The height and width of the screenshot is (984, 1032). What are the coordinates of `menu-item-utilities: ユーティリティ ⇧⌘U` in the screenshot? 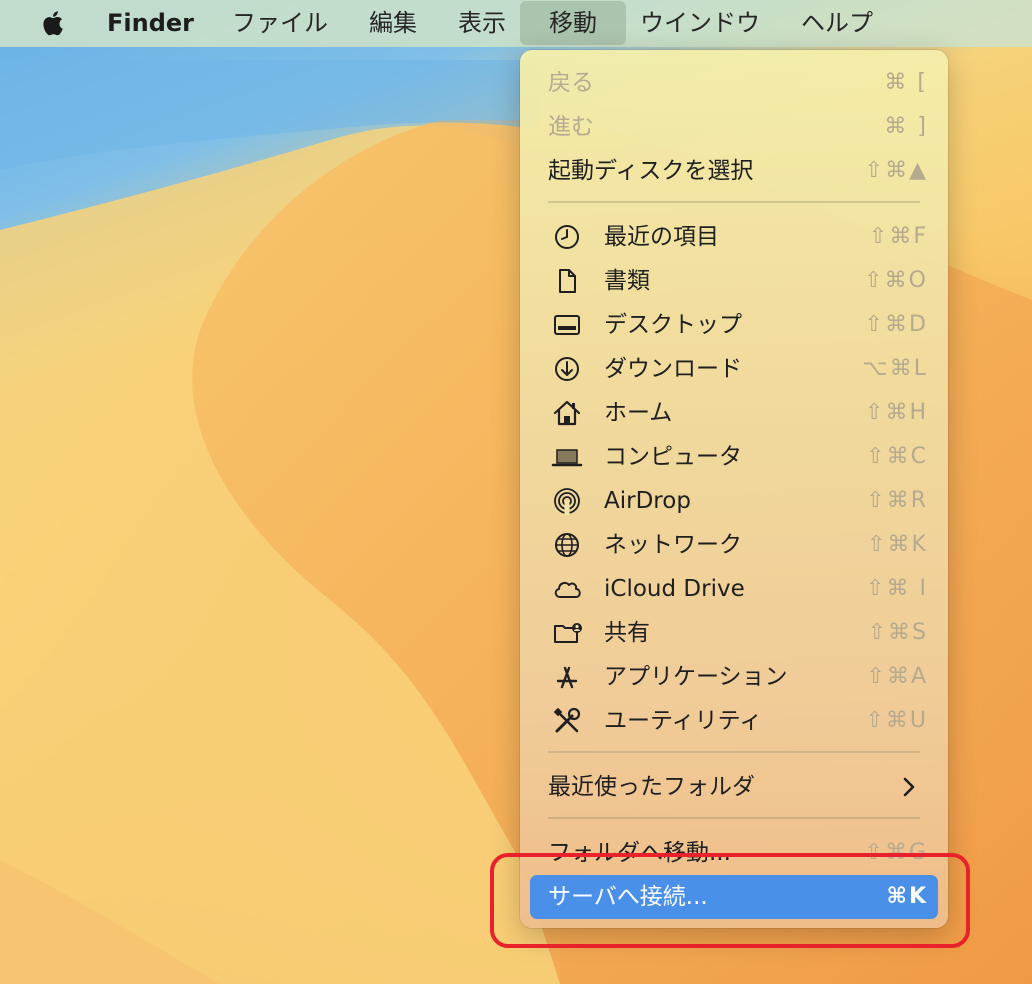 It's located at (734, 721).